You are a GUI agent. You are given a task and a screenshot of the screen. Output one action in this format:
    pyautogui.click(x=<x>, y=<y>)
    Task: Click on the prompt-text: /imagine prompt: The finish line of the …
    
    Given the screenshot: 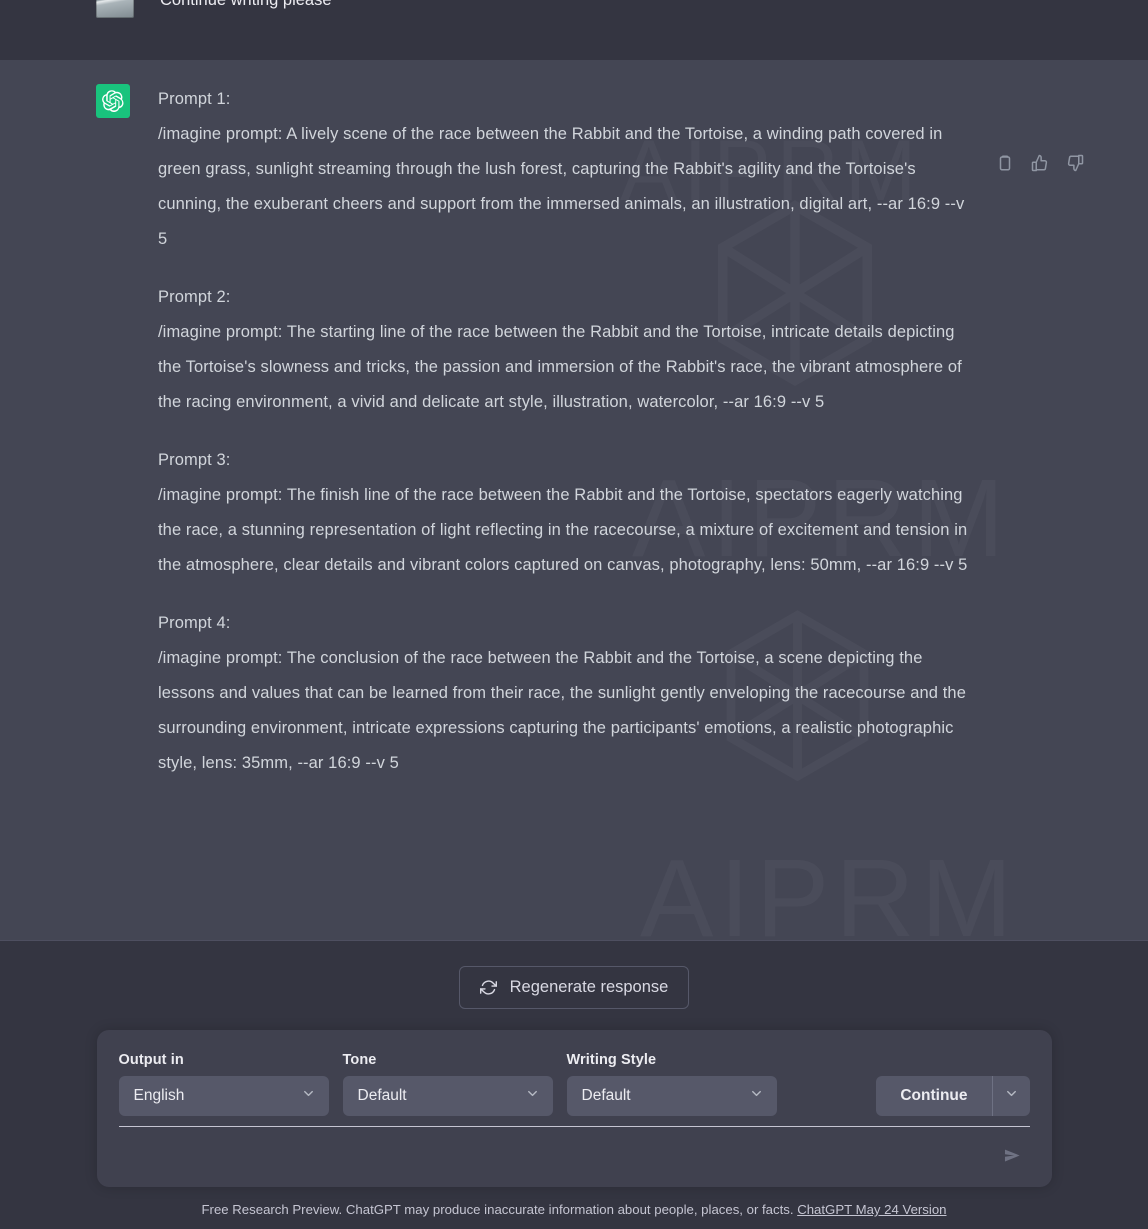 What is the action you would take?
    pyautogui.click(x=563, y=530)
    